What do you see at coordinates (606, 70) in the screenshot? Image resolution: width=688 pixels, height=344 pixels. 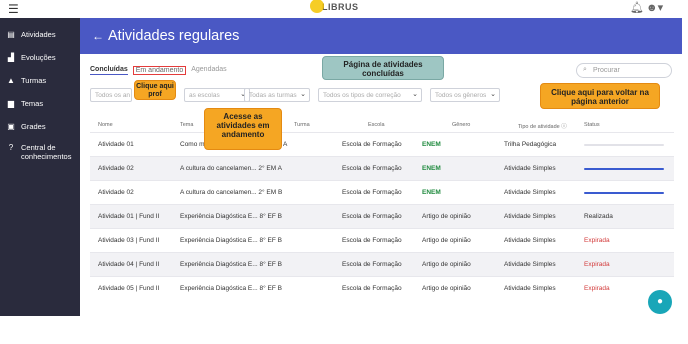 I see `search-placeholder: Procurar` at bounding box center [606, 70].